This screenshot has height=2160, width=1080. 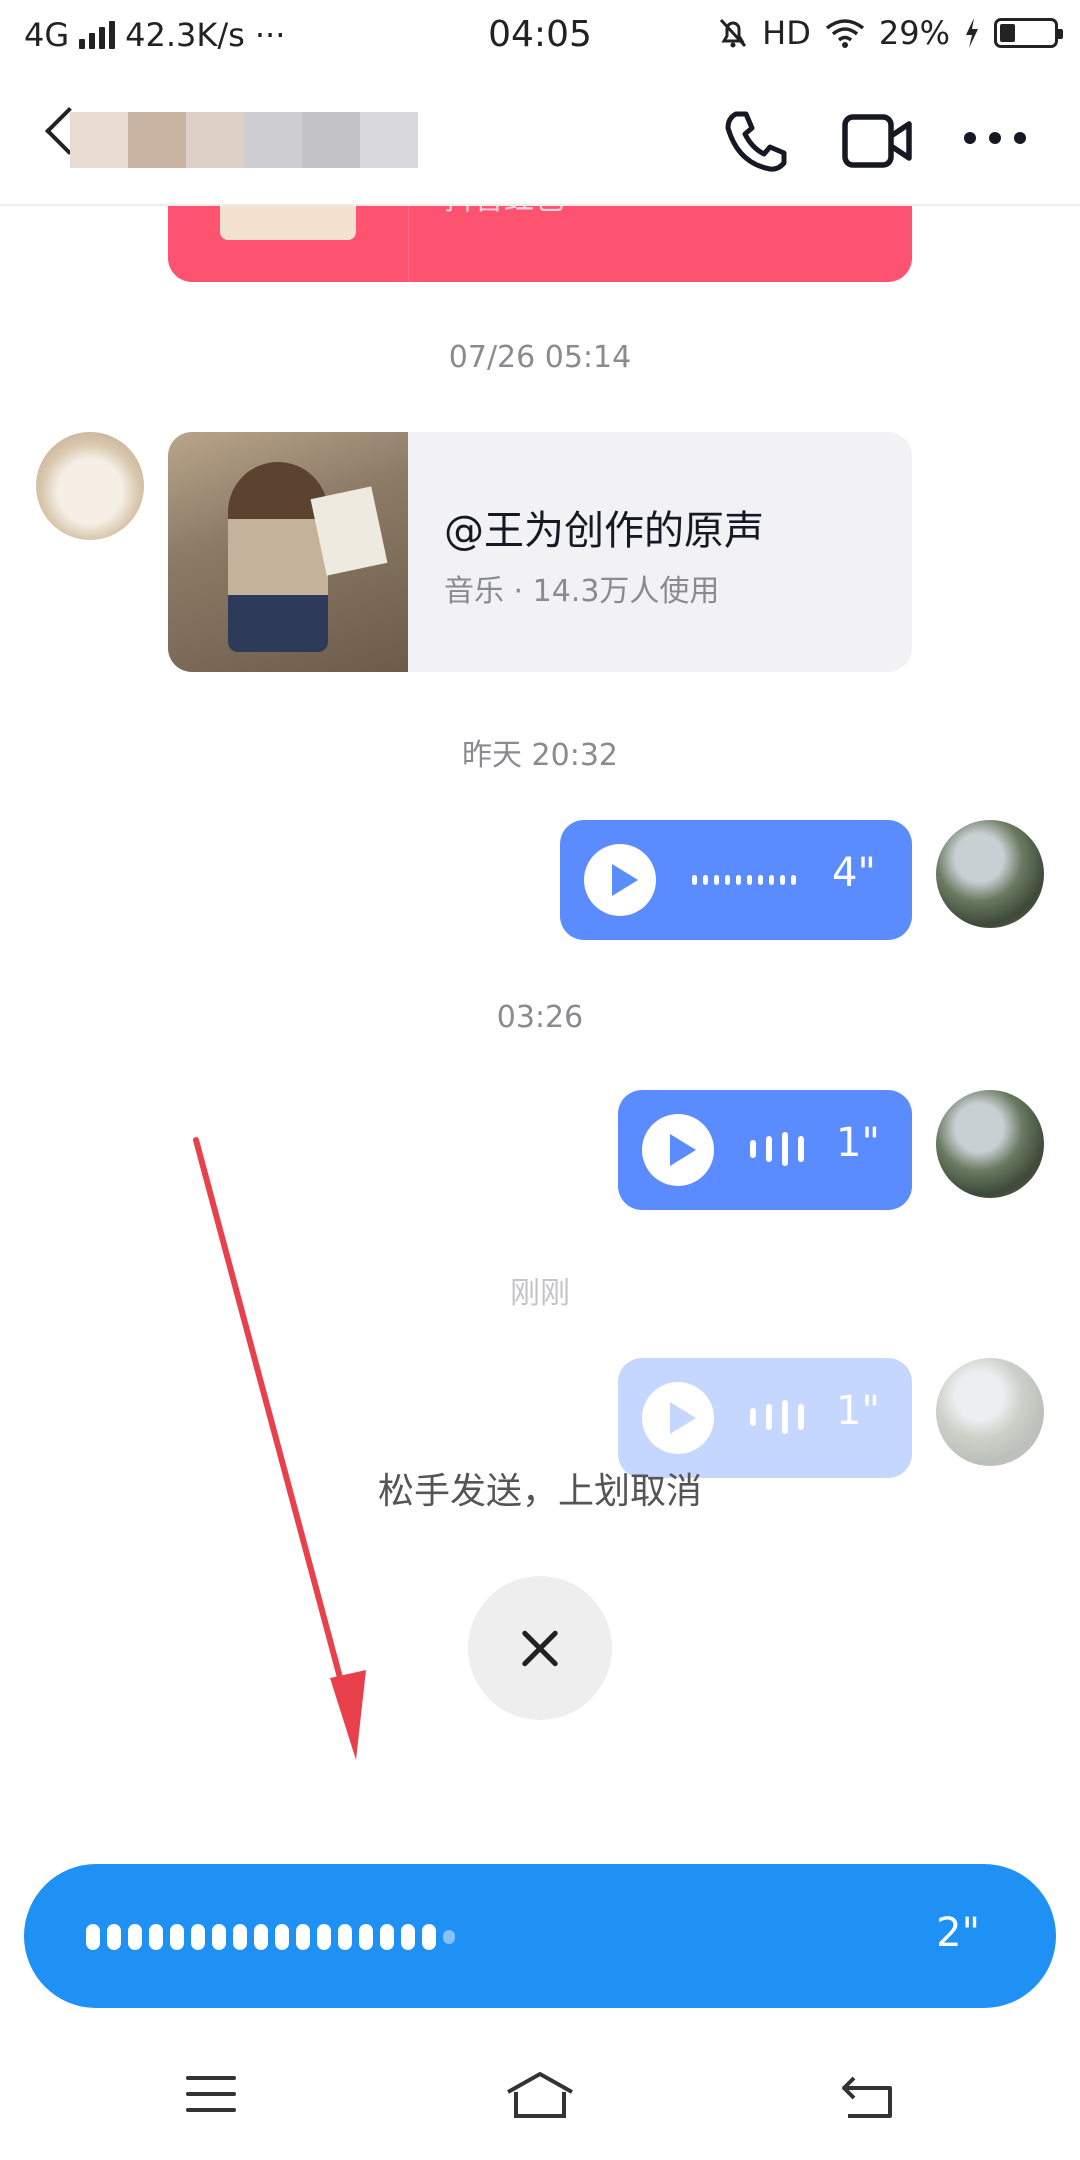 What do you see at coordinates (958, 1933) in the screenshot?
I see `recording-duration: 2"` at bounding box center [958, 1933].